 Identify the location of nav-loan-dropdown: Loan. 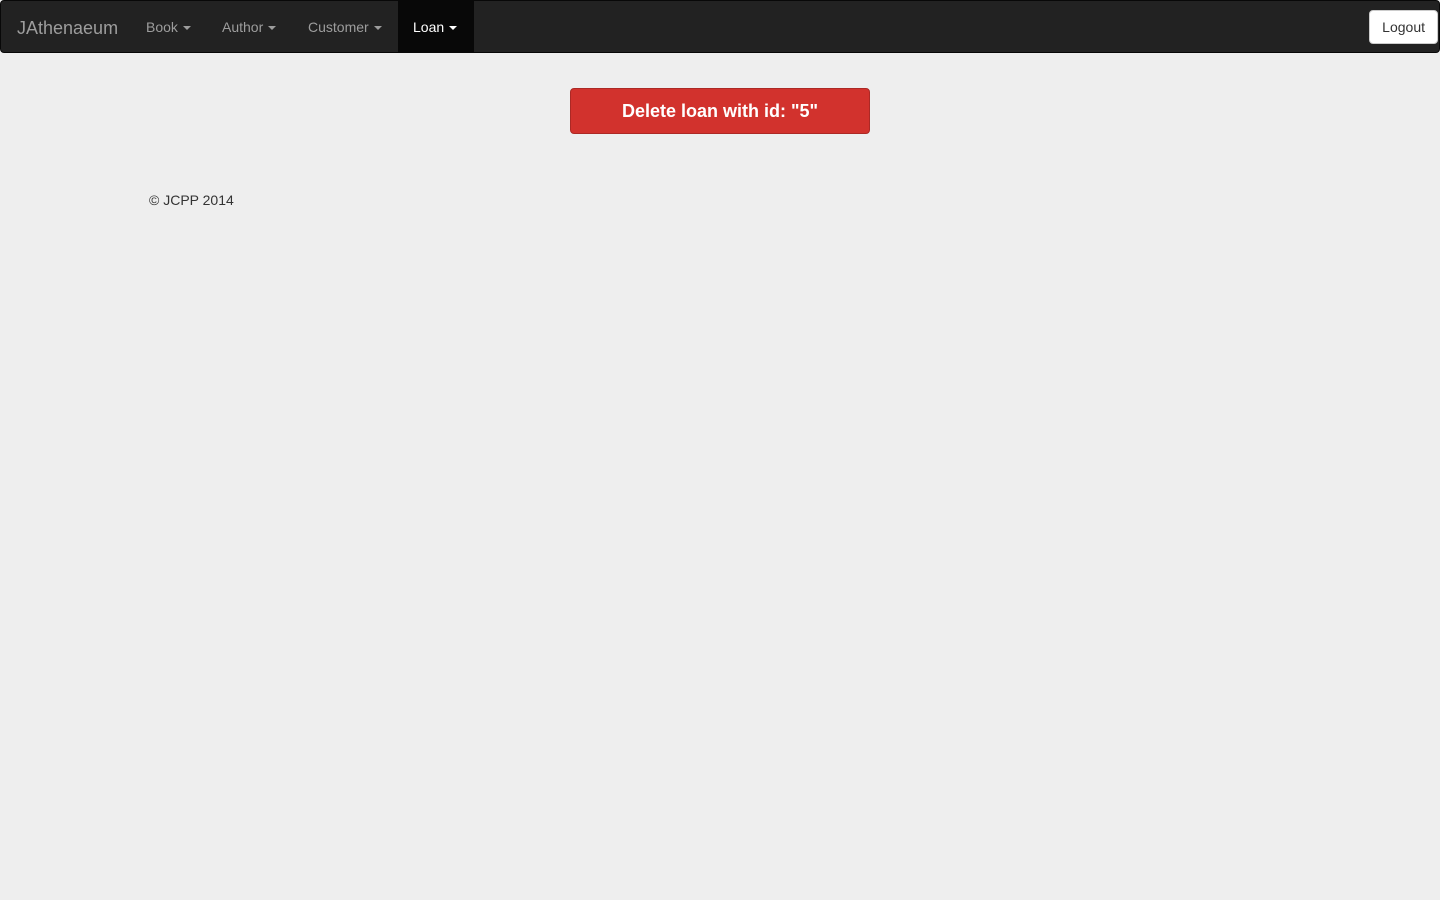
(436, 26).